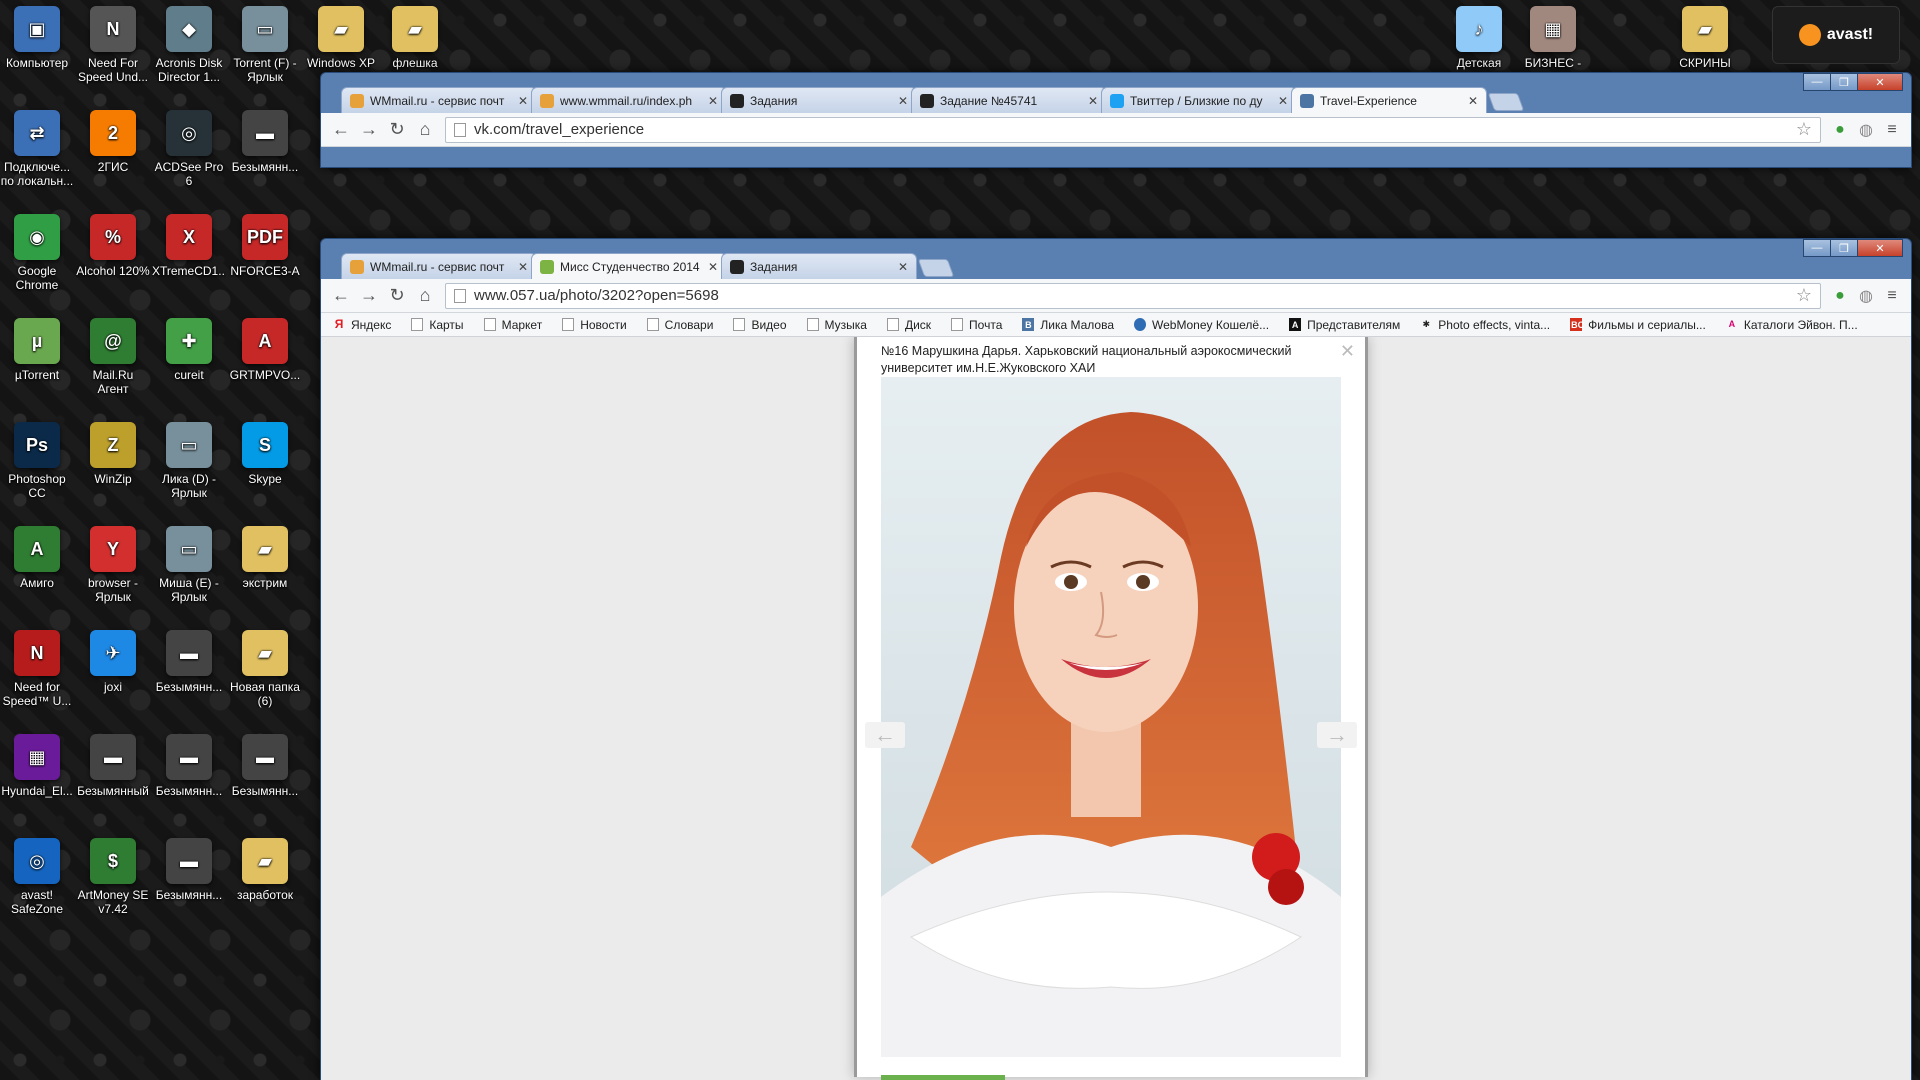 This screenshot has width=1920, height=1080. I want to click on browser-tab: www.wmmail.ru/index.ph ✕, so click(629, 100).